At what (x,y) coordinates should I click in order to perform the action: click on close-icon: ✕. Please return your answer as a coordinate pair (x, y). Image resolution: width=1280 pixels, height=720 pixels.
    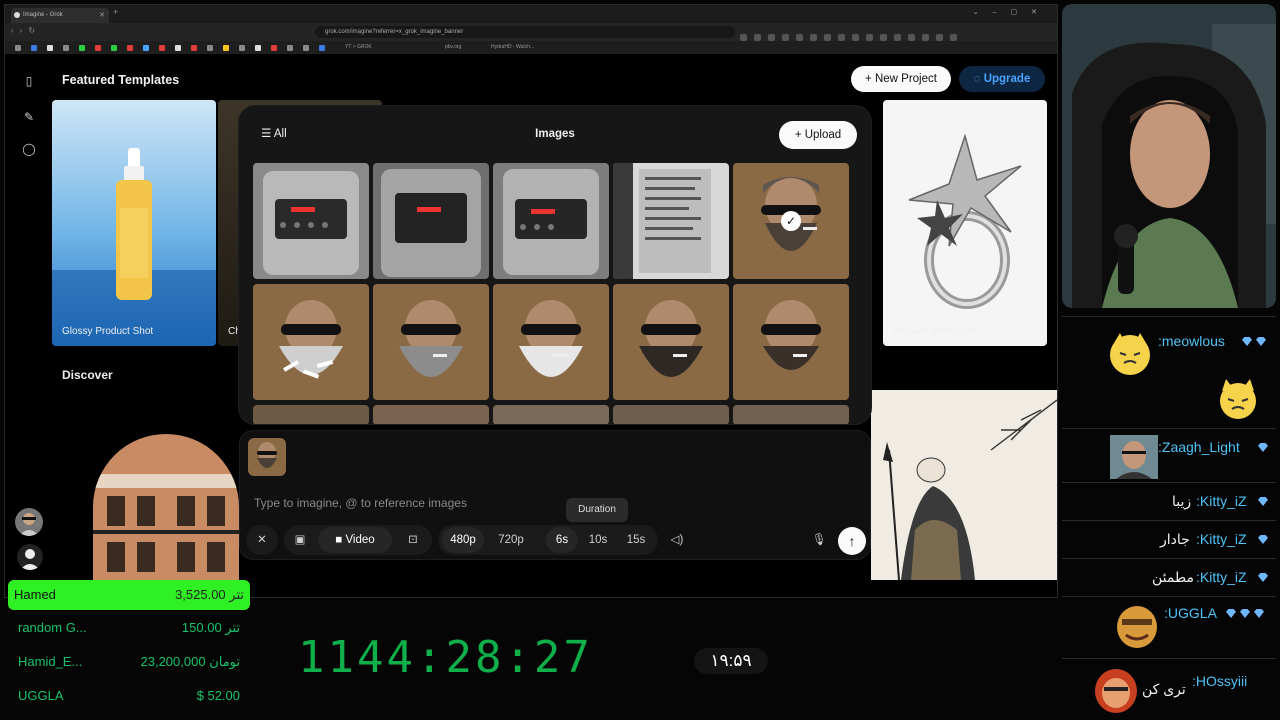
    Looking at the image, I should click on (262, 540).